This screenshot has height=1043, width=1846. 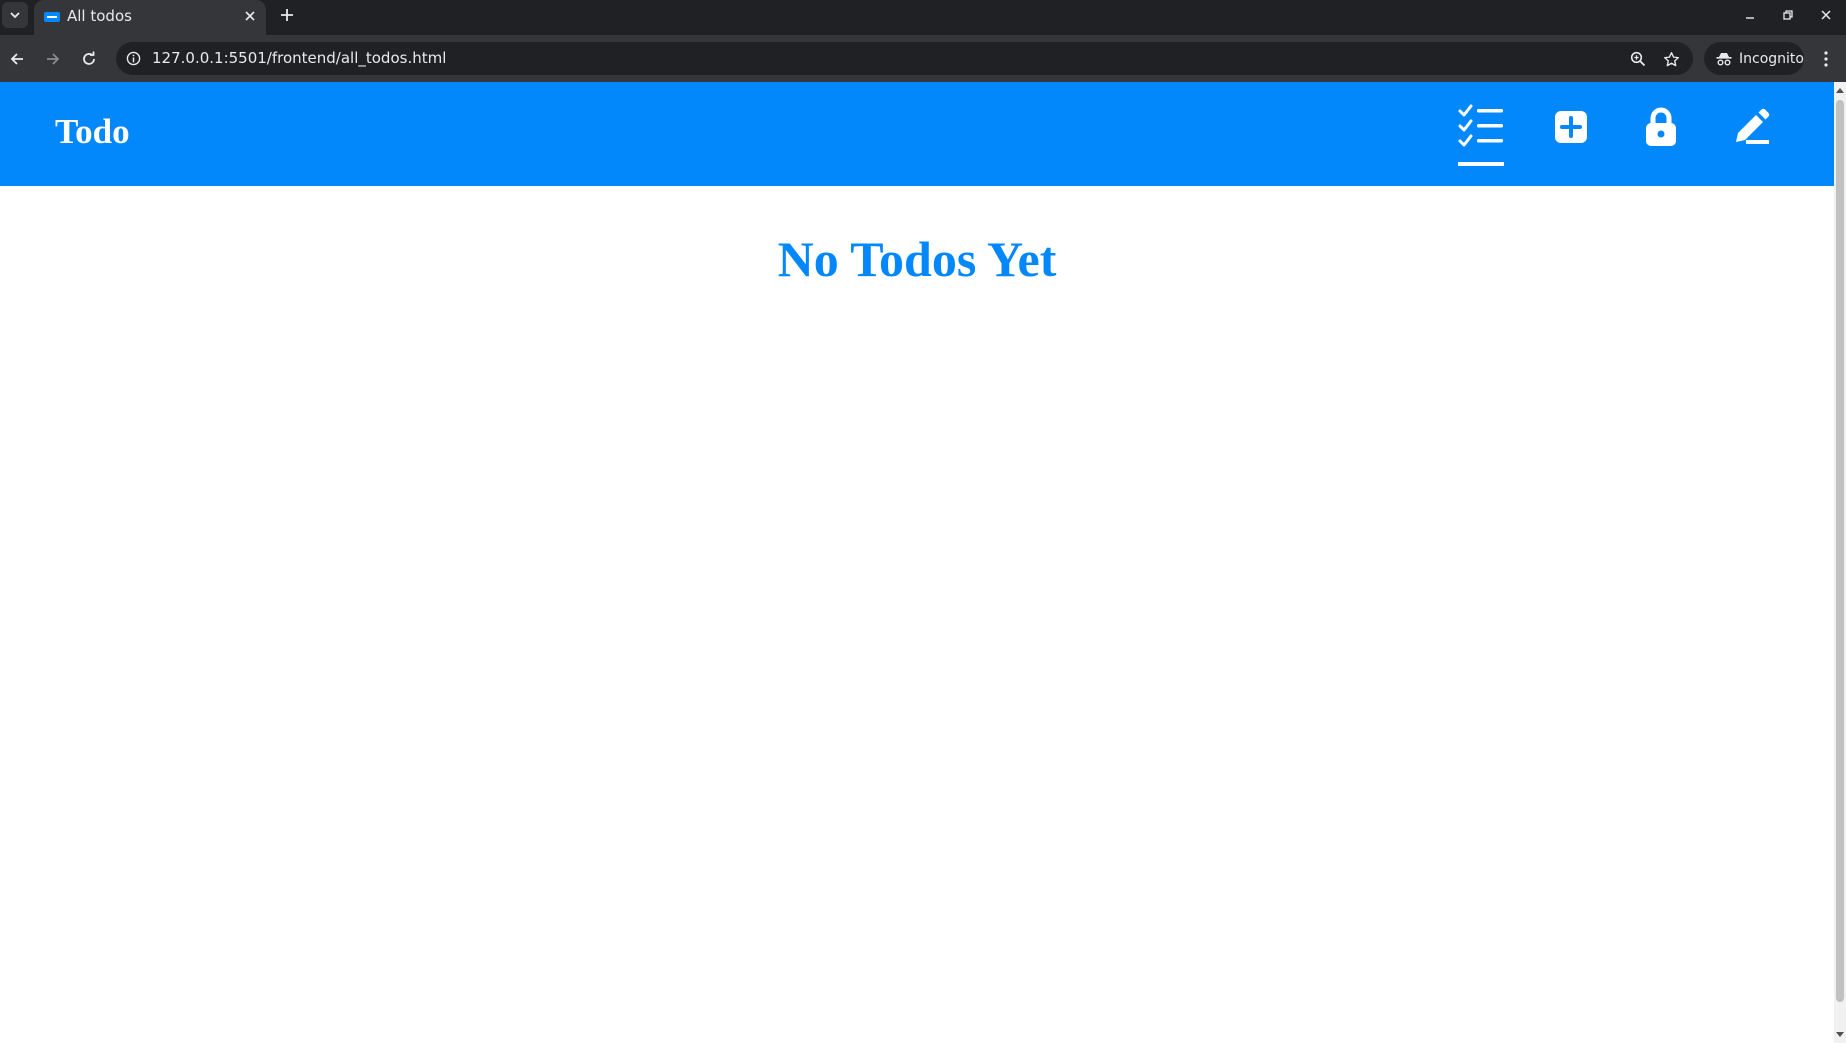 What do you see at coordinates (1840, 551) in the screenshot?
I see `scroll-thumb` at bounding box center [1840, 551].